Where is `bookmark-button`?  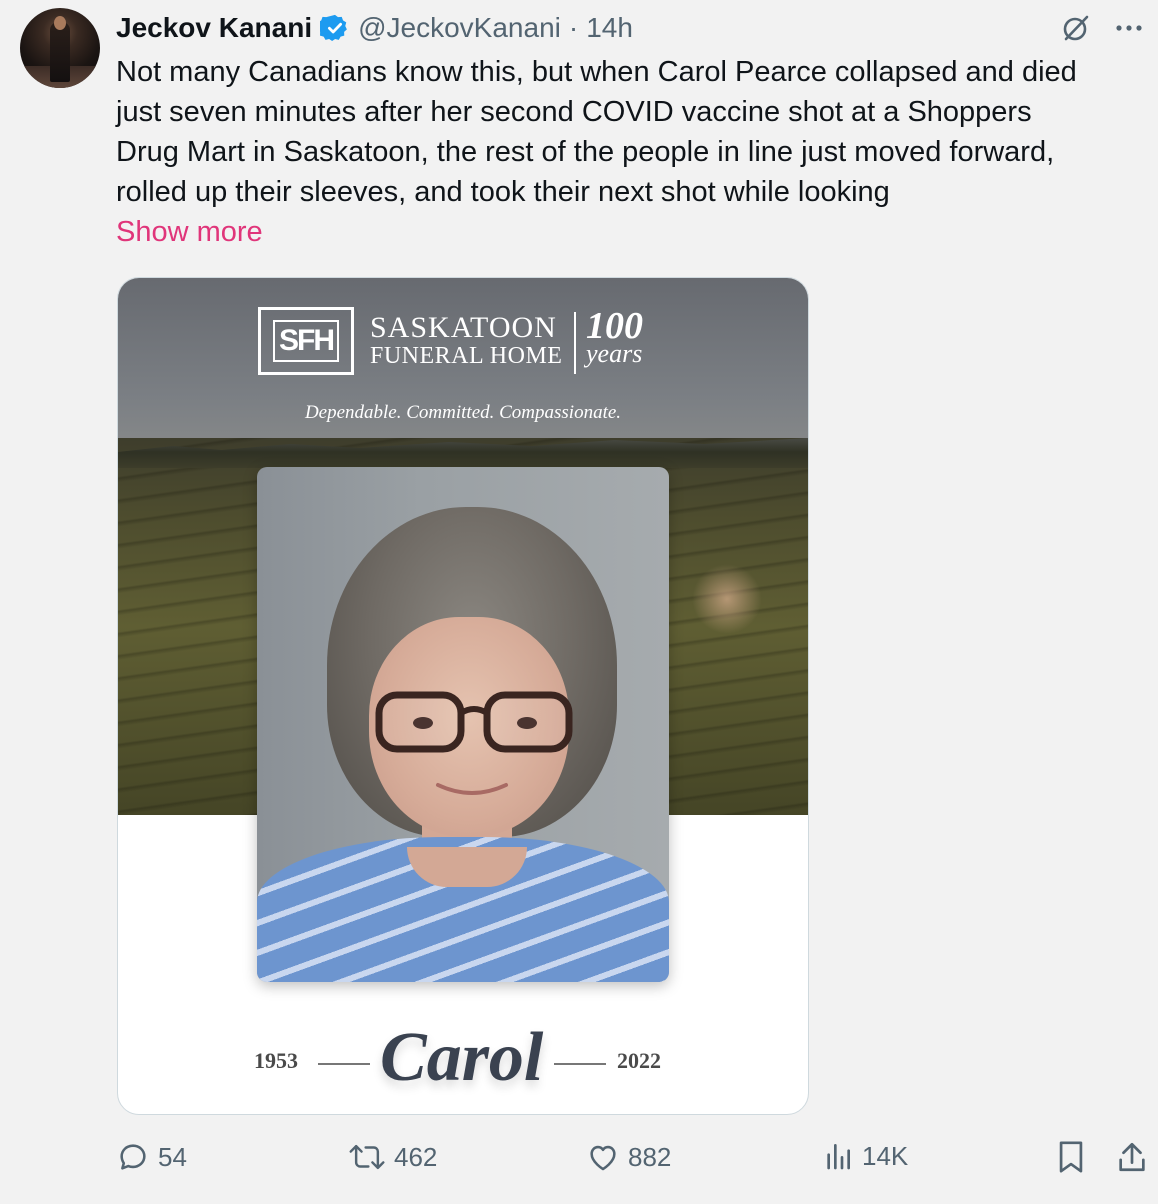 bookmark-button is located at coordinates (1071, 1157).